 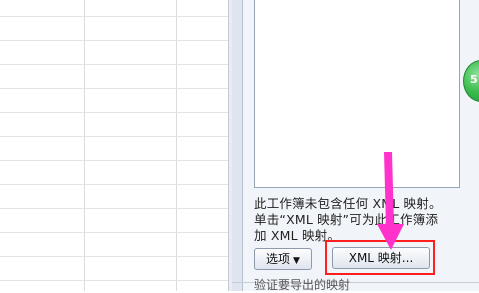 What do you see at coordinates (390, 237) in the screenshot?
I see `arrow-head` at bounding box center [390, 237].